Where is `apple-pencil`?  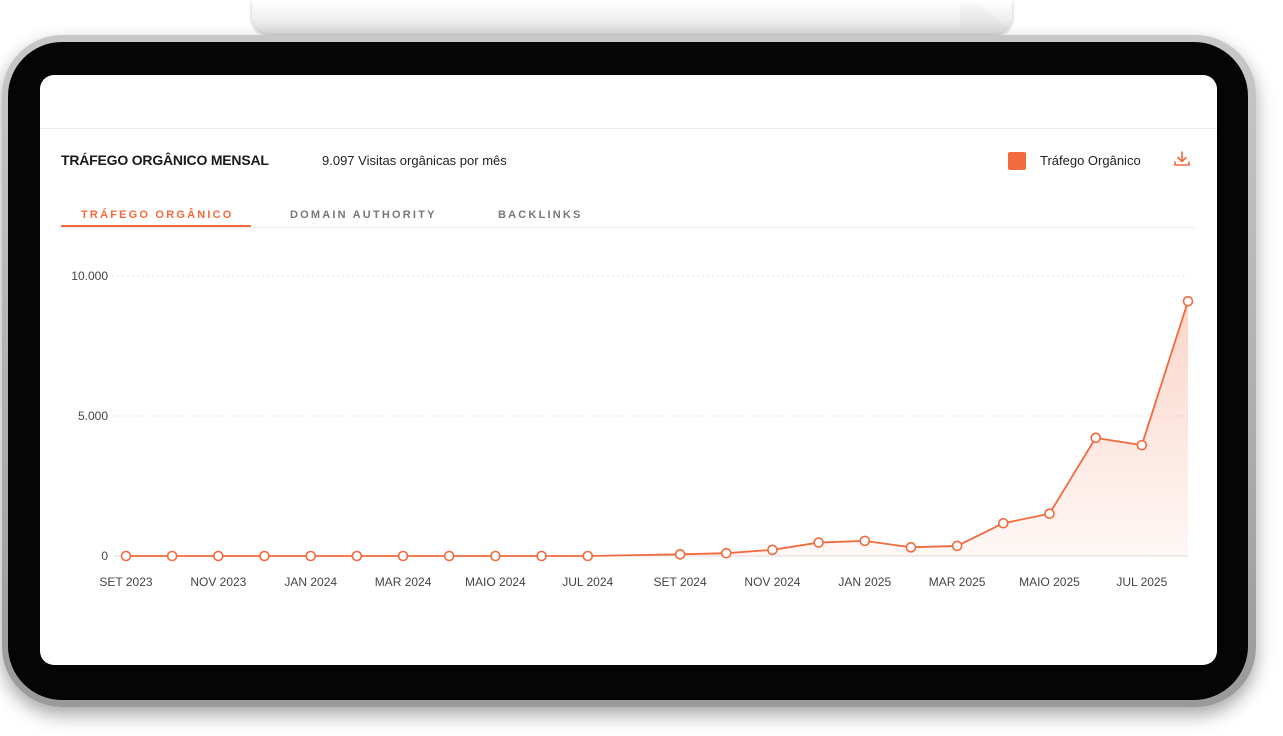 apple-pencil is located at coordinates (632, 17).